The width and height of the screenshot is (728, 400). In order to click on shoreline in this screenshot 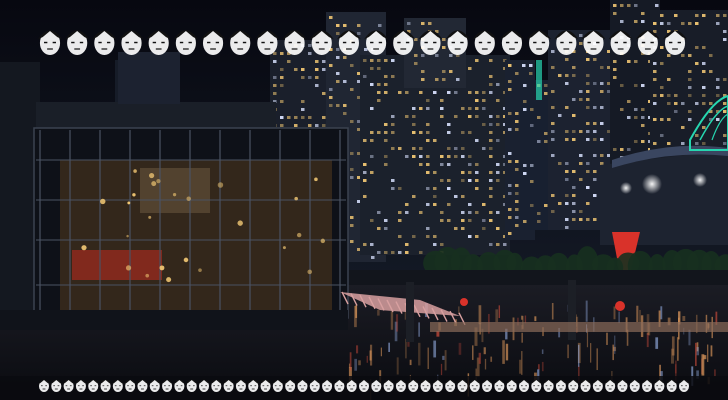, I will do `click(534, 278)`.